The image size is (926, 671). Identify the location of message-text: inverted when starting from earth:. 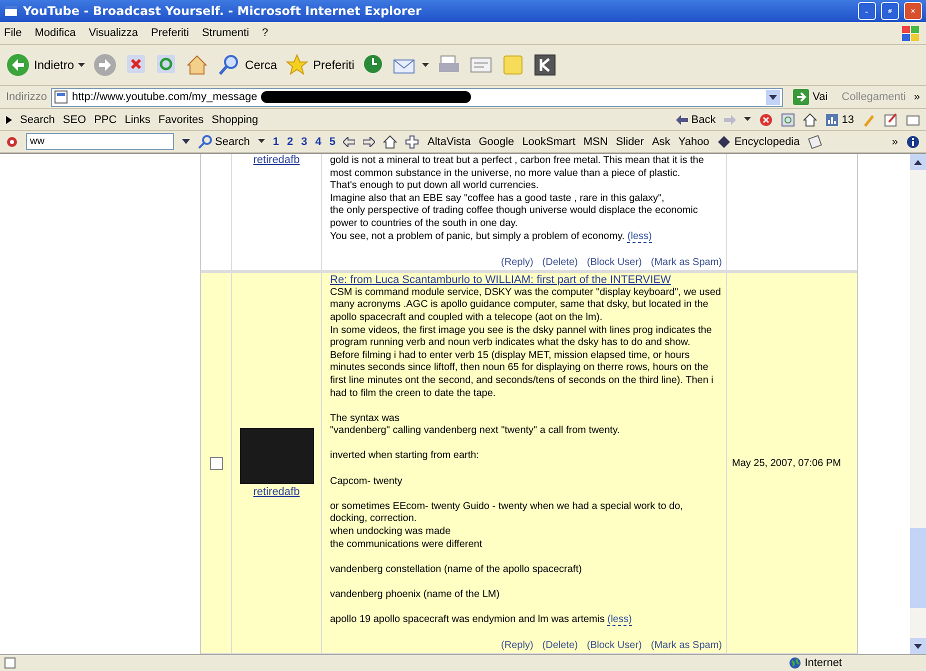
(405, 457).